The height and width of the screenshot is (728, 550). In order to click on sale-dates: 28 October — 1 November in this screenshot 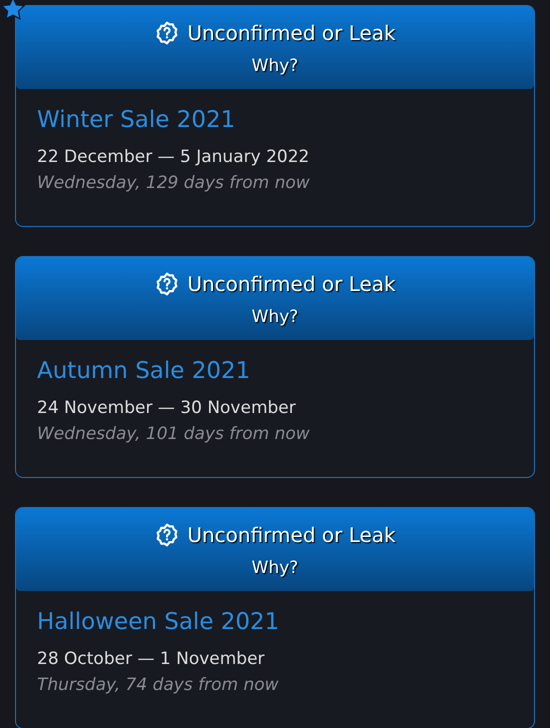, I will do `click(151, 659)`.